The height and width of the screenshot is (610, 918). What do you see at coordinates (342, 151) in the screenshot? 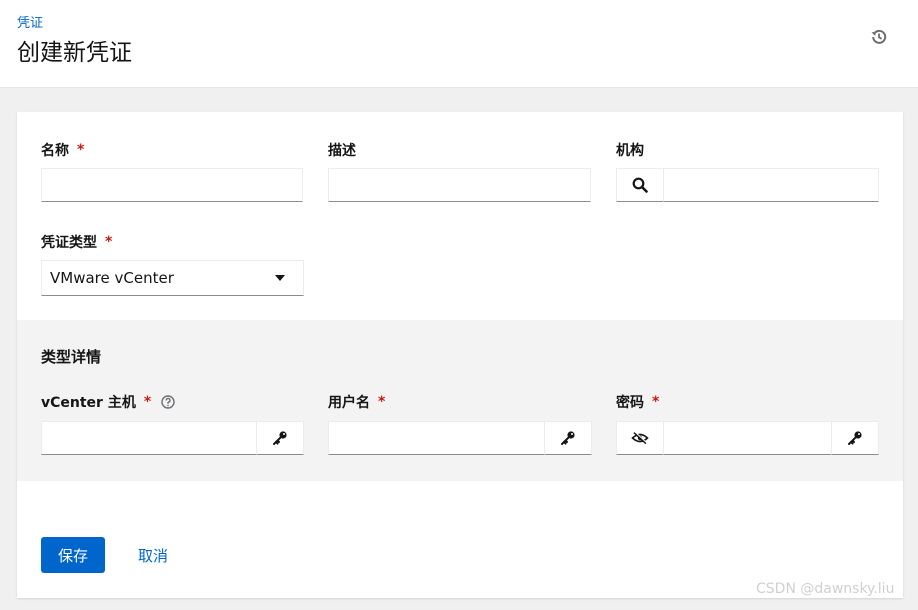
I see `description-label: 描述` at bounding box center [342, 151].